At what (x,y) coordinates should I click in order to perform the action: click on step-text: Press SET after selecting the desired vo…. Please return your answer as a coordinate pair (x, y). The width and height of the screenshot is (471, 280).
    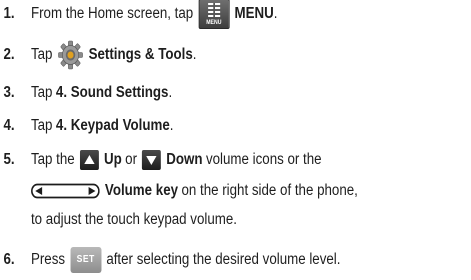
    Looking at the image, I should click on (185, 260).